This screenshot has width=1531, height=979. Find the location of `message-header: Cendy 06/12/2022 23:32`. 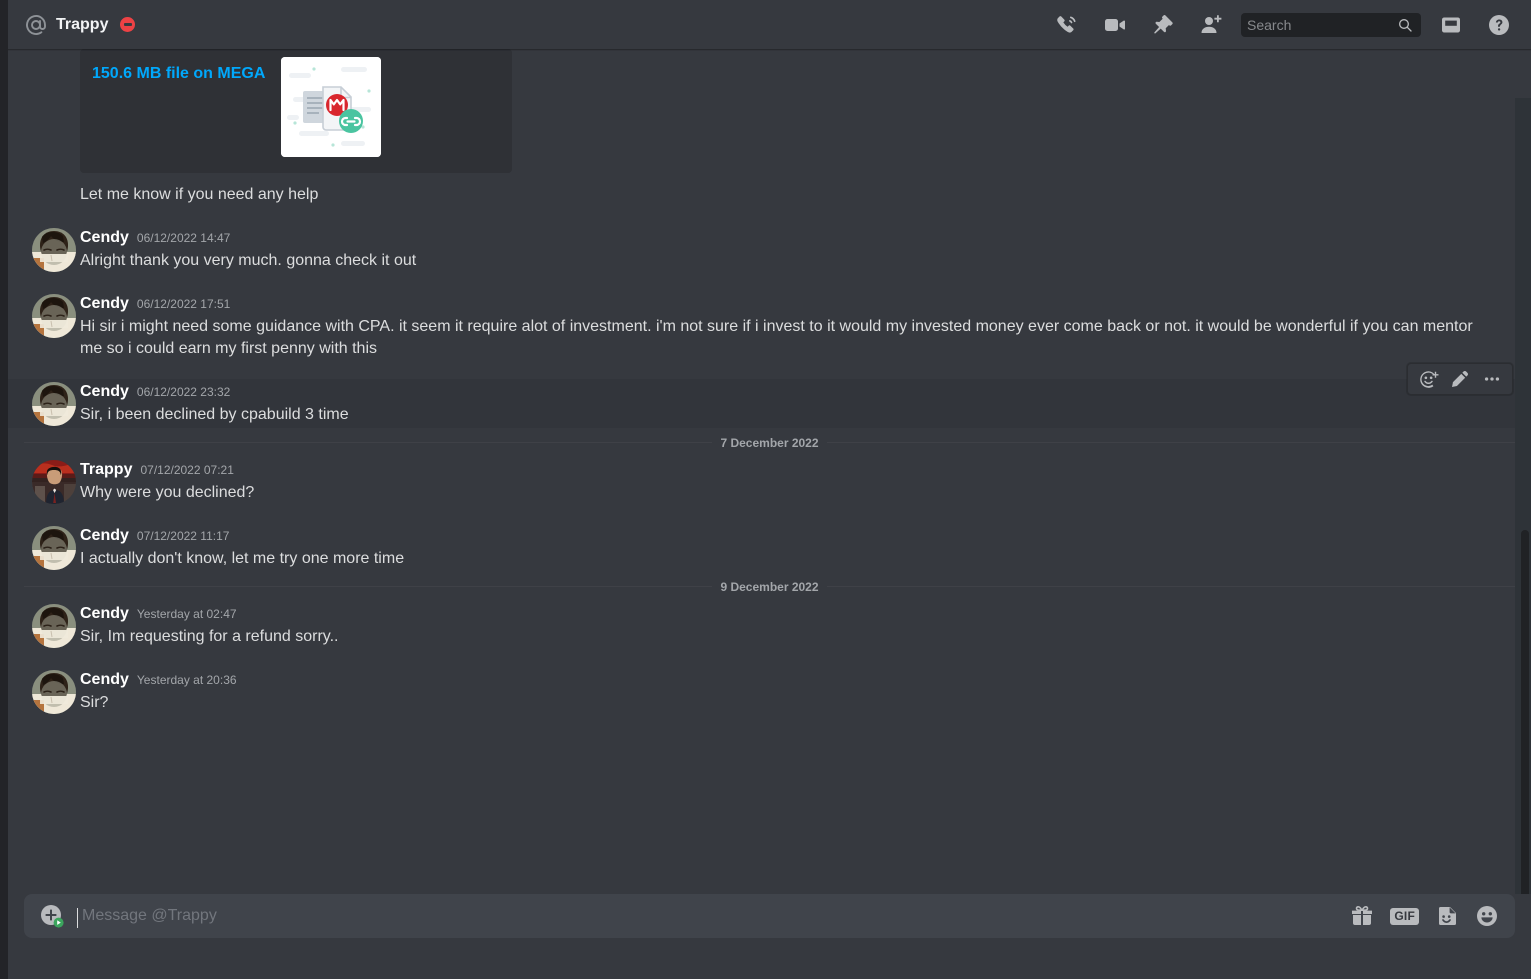

message-header: Cendy 06/12/2022 23:32 is located at coordinates (781, 392).